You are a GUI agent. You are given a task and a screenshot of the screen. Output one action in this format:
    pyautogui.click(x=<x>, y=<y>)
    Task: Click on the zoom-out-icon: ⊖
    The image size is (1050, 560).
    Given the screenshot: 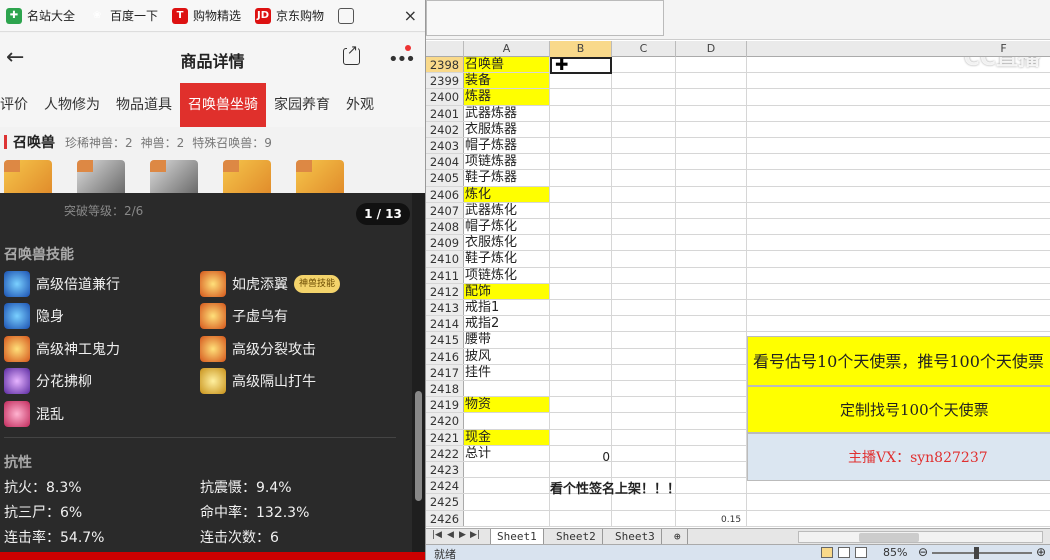 What is the action you would take?
    pyautogui.click(x=923, y=552)
    